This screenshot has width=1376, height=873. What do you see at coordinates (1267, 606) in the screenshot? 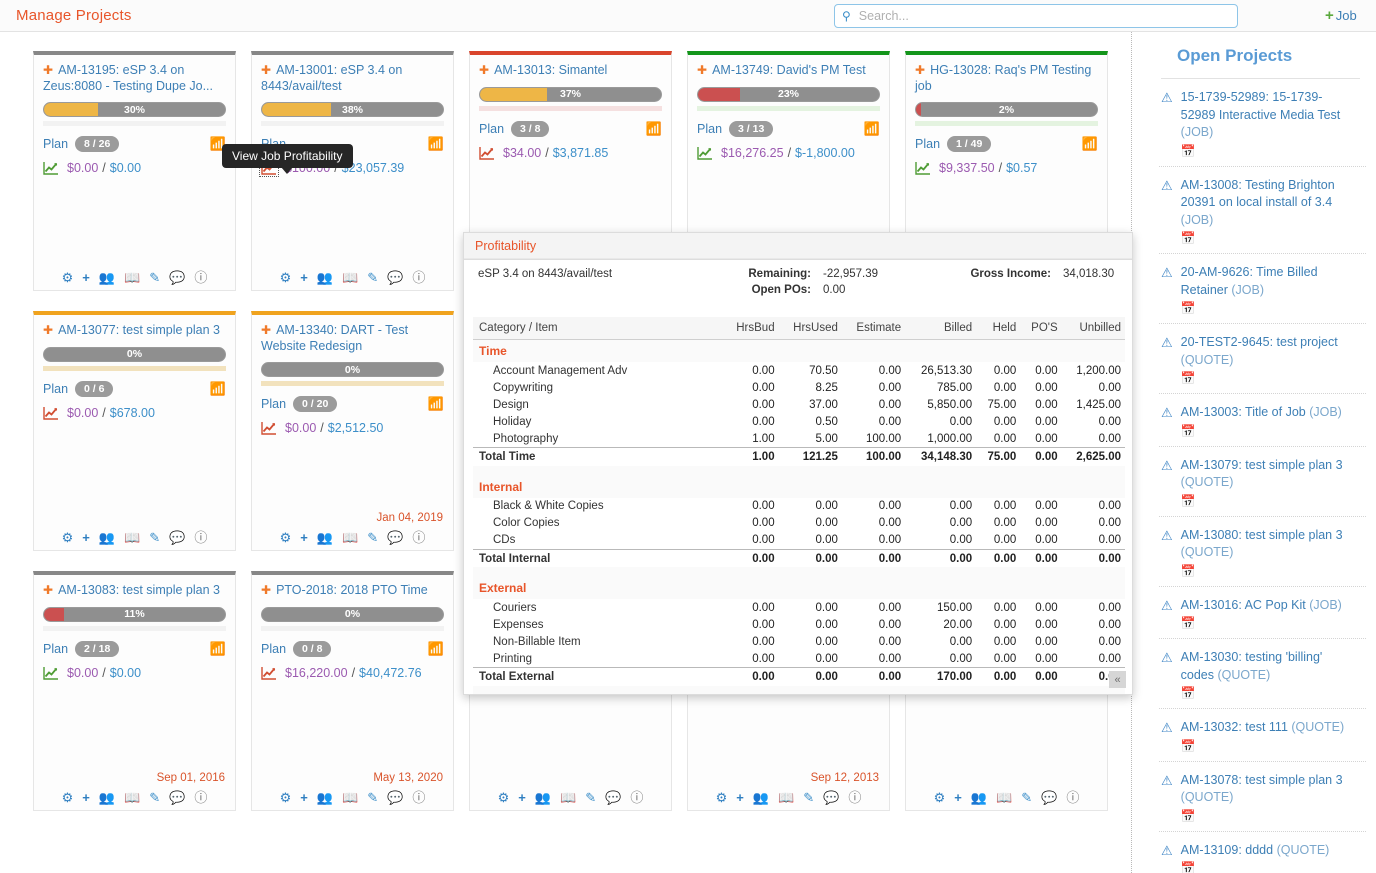
I see `sidebar-project-link: AM-13016: AC Pop Kit (JOB)` at bounding box center [1267, 606].